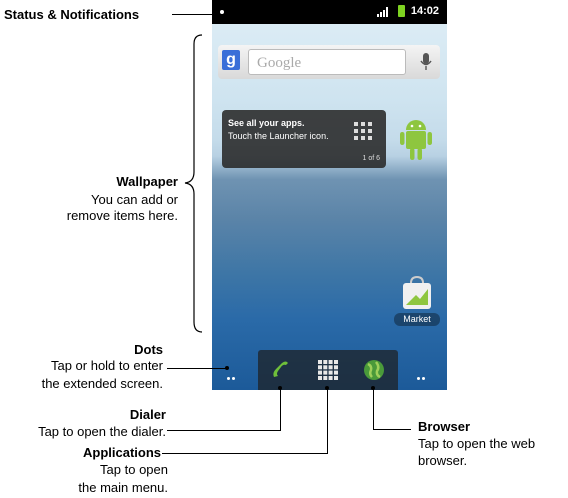 The height and width of the screenshot is (498, 568). Describe the element at coordinates (147, 181) in the screenshot. I see `wallpaper-callout-title: Wallpaper` at that location.